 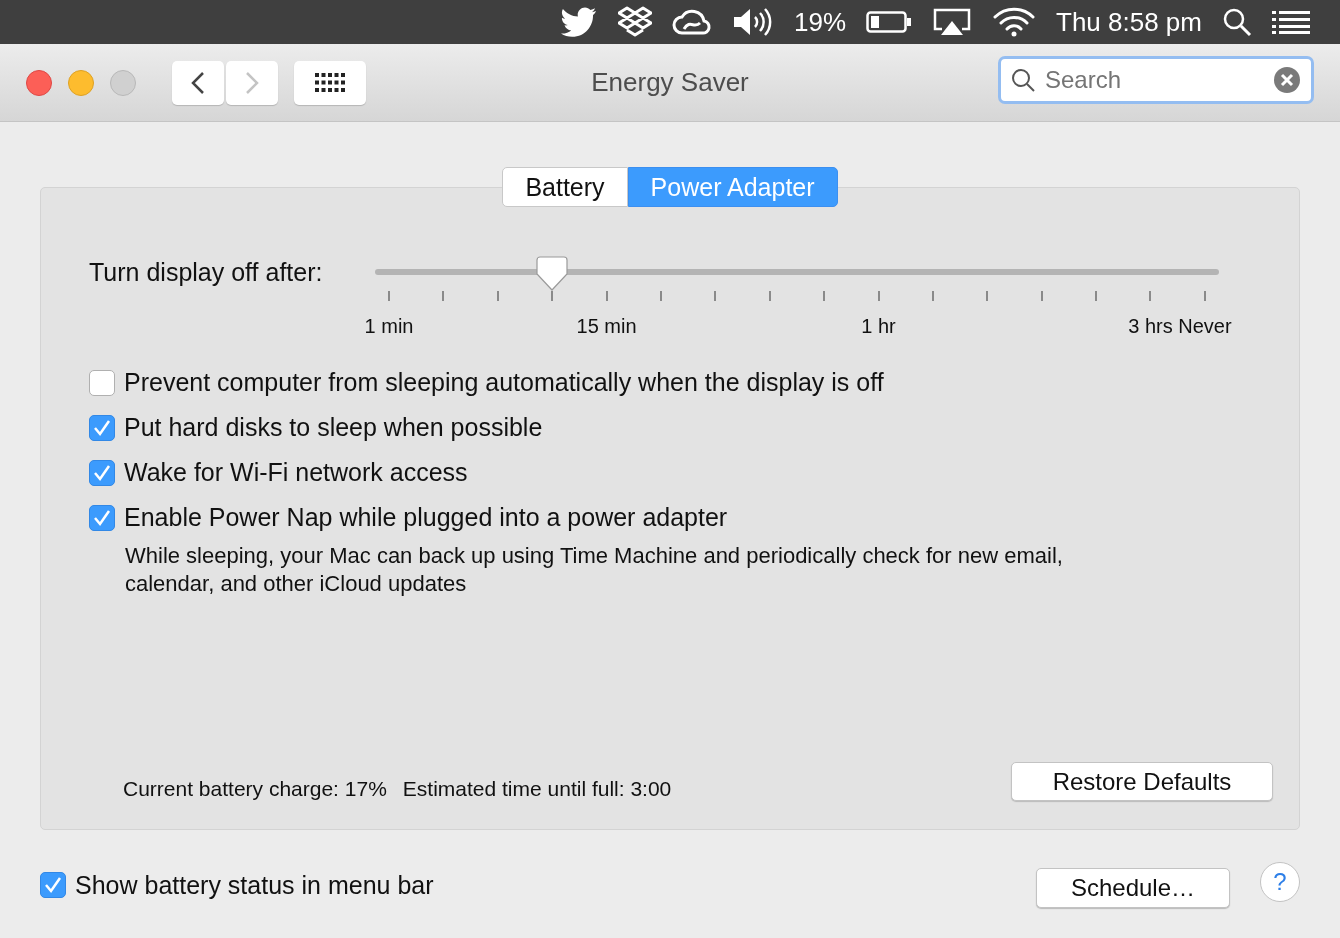 I want to click on box-icon, so click(x=634, y=22).